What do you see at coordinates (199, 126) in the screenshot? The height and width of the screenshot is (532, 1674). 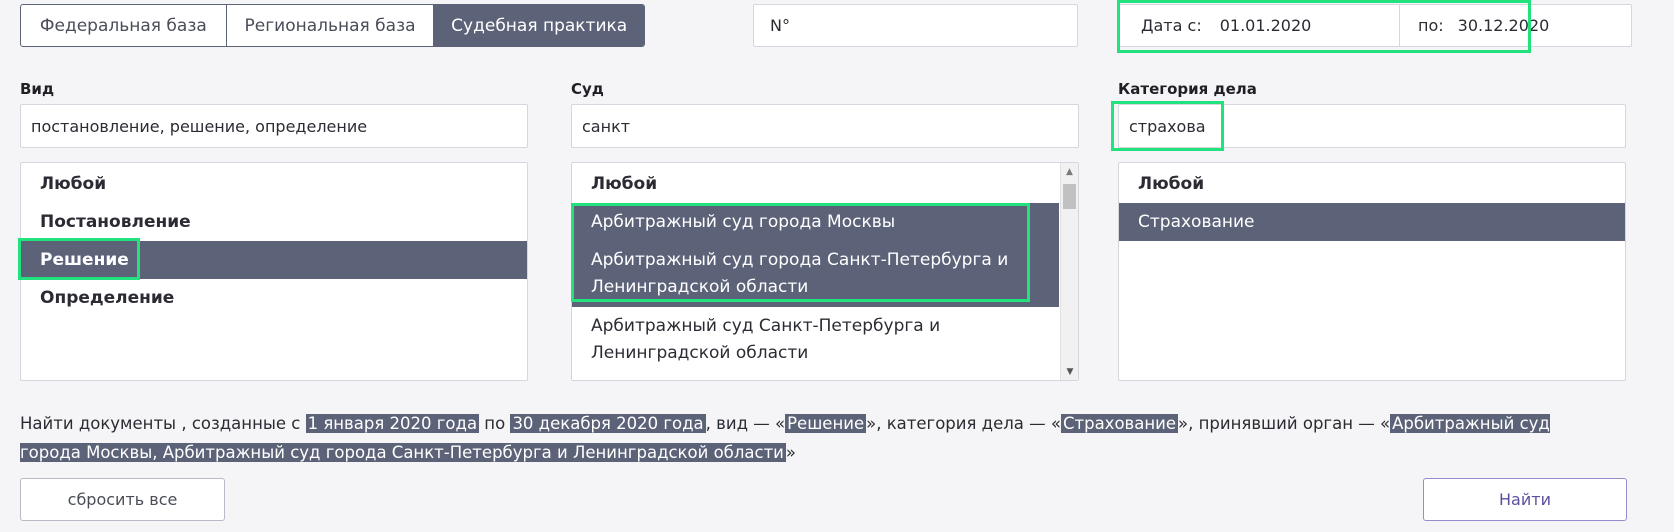 I see `vid-search-value: постановление, решение, определение` at bounding box center [199, 126].